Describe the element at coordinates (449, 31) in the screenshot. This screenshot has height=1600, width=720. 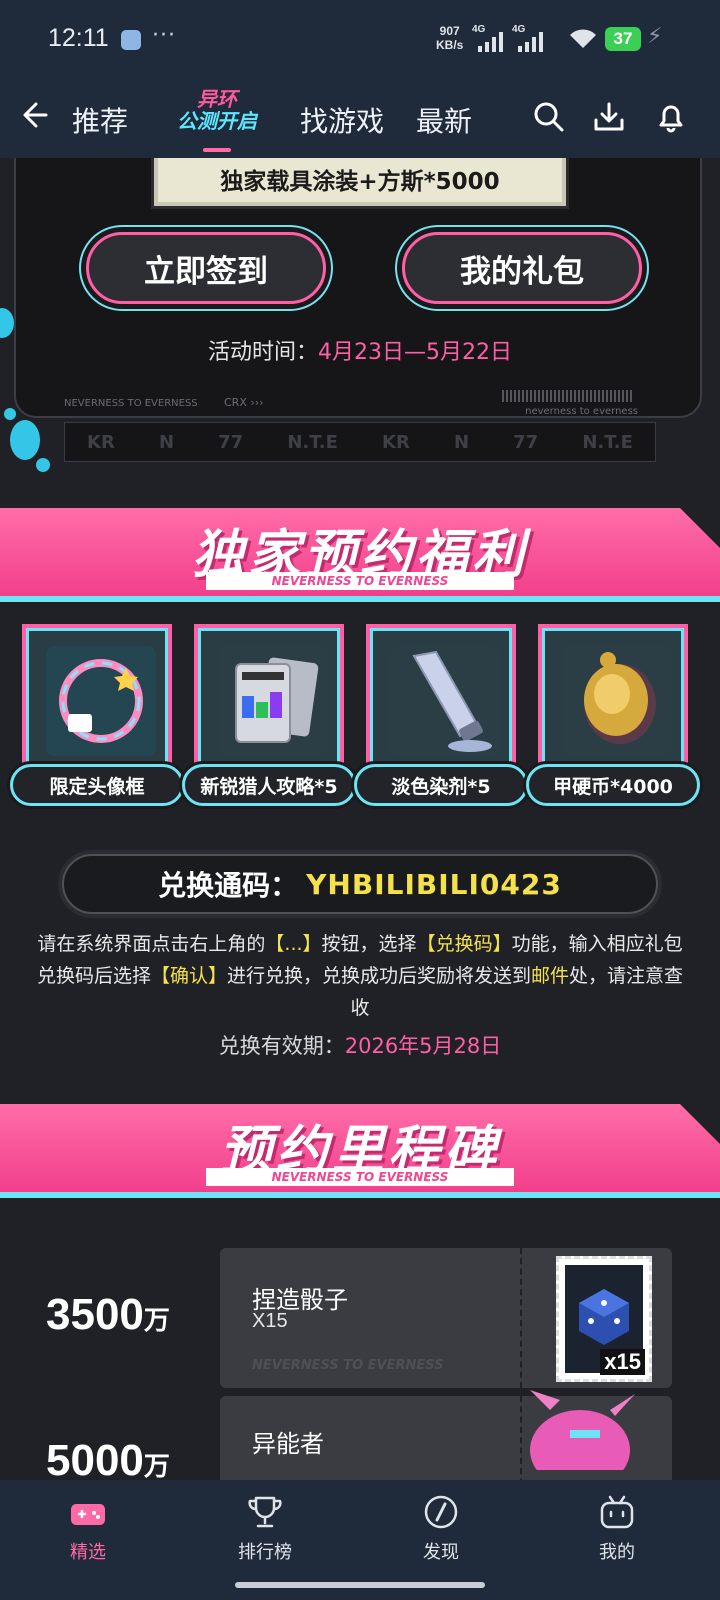
I see `network-speed-value: 907` at that location.